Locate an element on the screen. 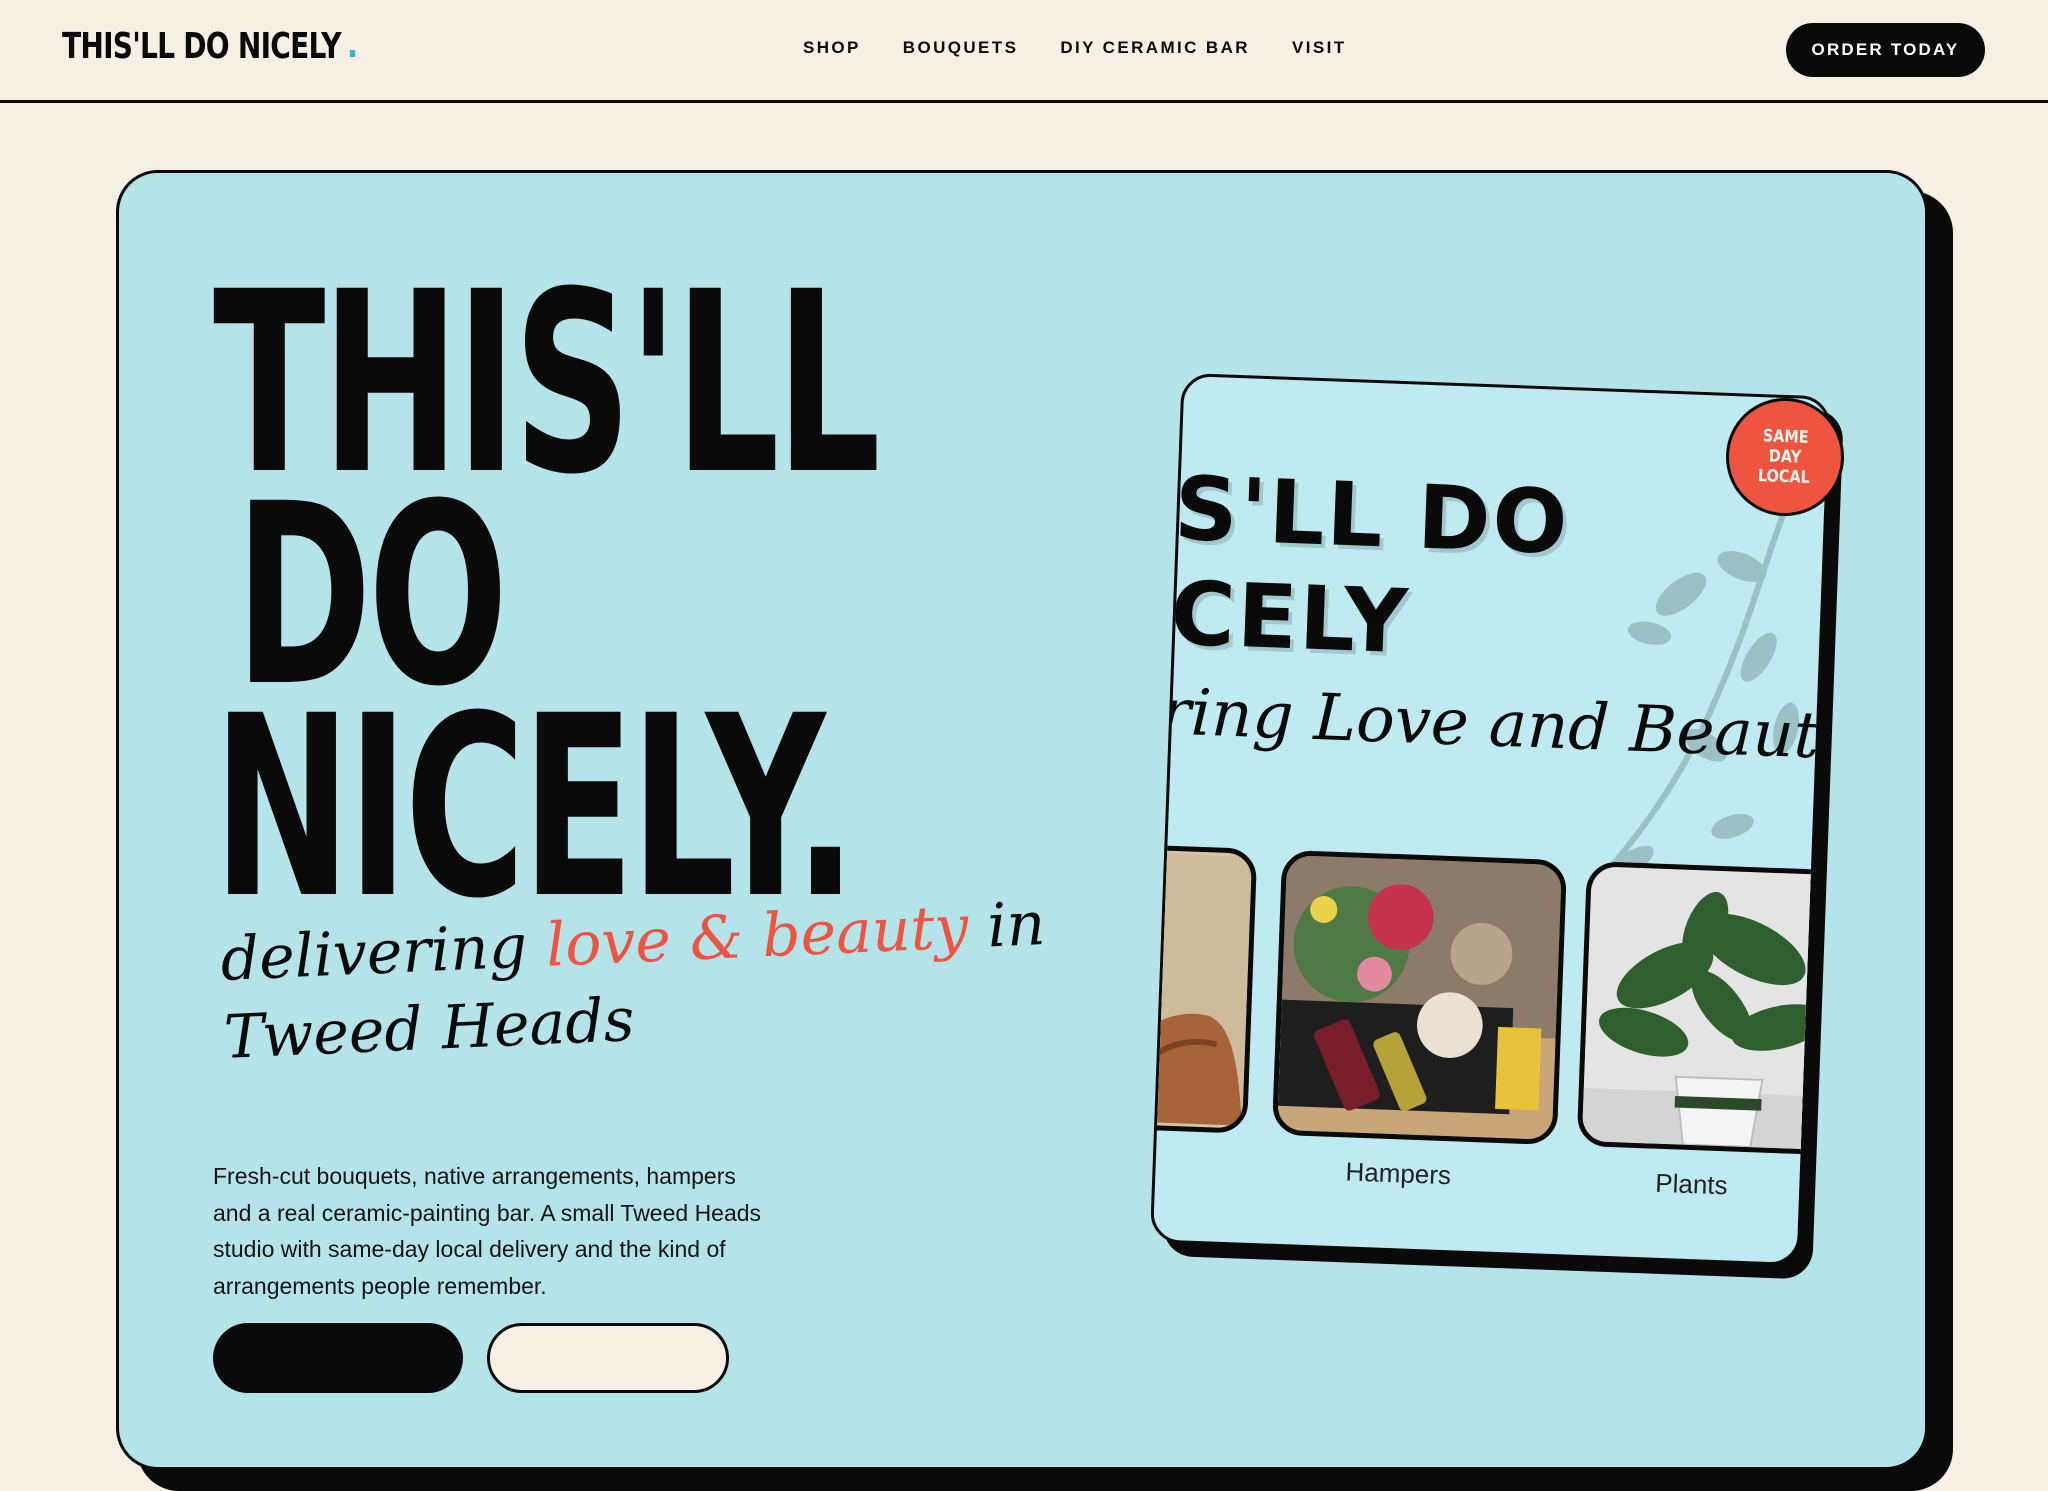 Image resolution: width=2048 pixels, height=1491 pixels. hero-primary-button is located at coordinates (338, 1358).